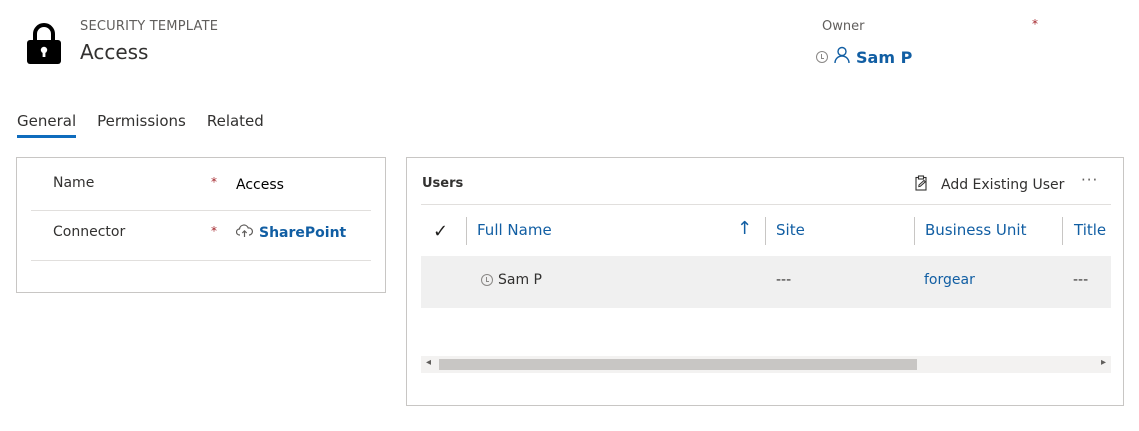 The height and width of the screenshot is (431, 1139). Describe the element at coordinates (842, 57) in the screenshot. I see `user-icon` at that location.